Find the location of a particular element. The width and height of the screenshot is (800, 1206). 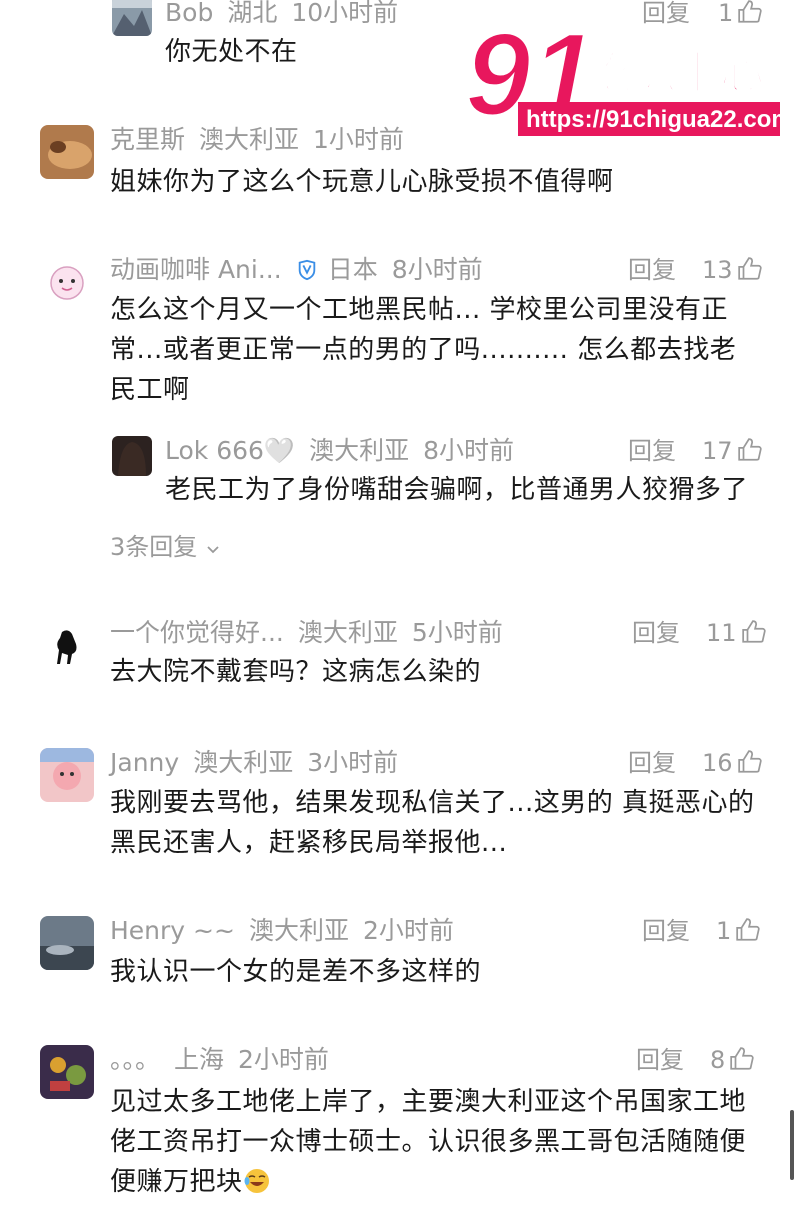

timestamp: 1小时前 is located at coordinates (358, 139).